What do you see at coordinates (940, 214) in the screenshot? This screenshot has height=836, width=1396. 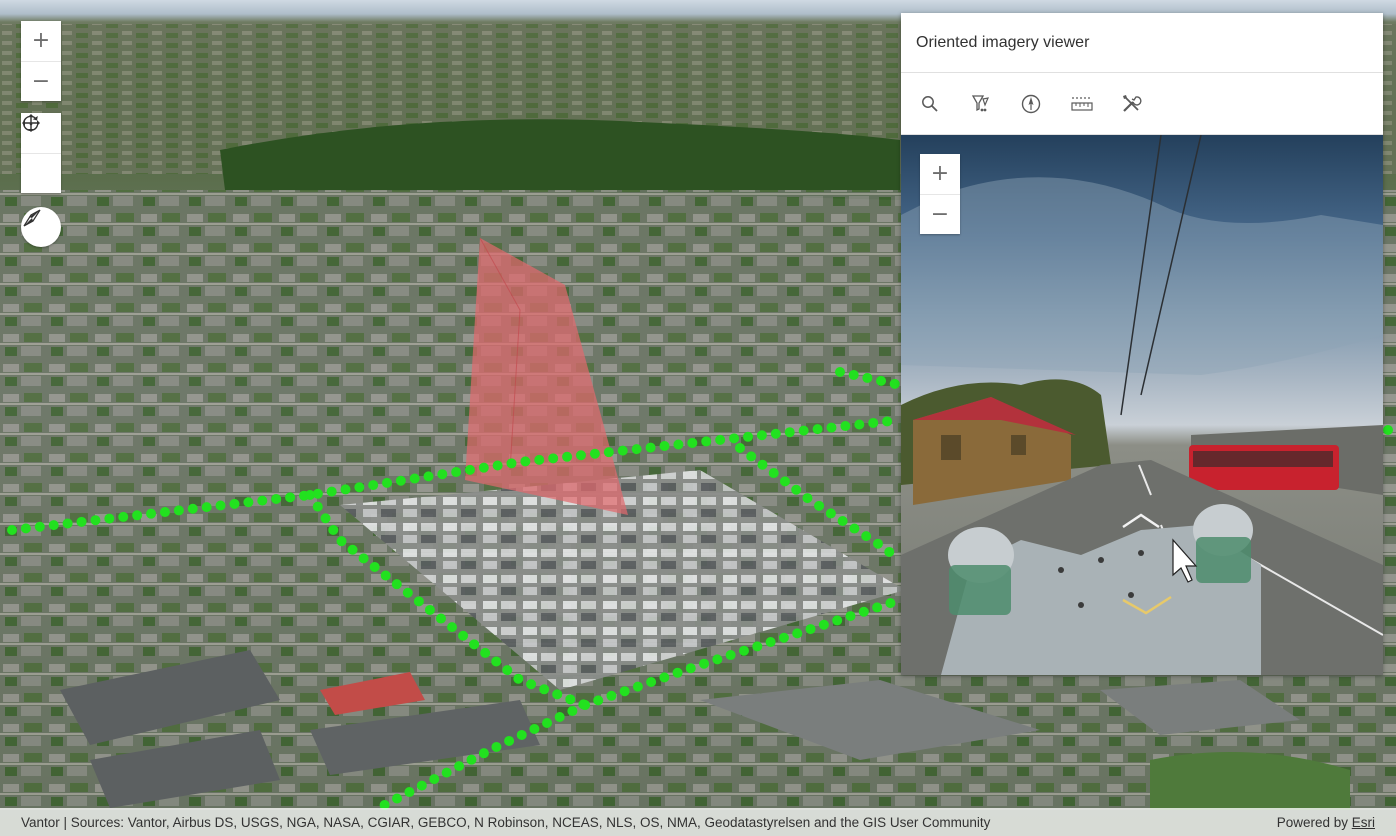 I see `viewer-zoom-out-button: −` at bounding box center [940, 214].